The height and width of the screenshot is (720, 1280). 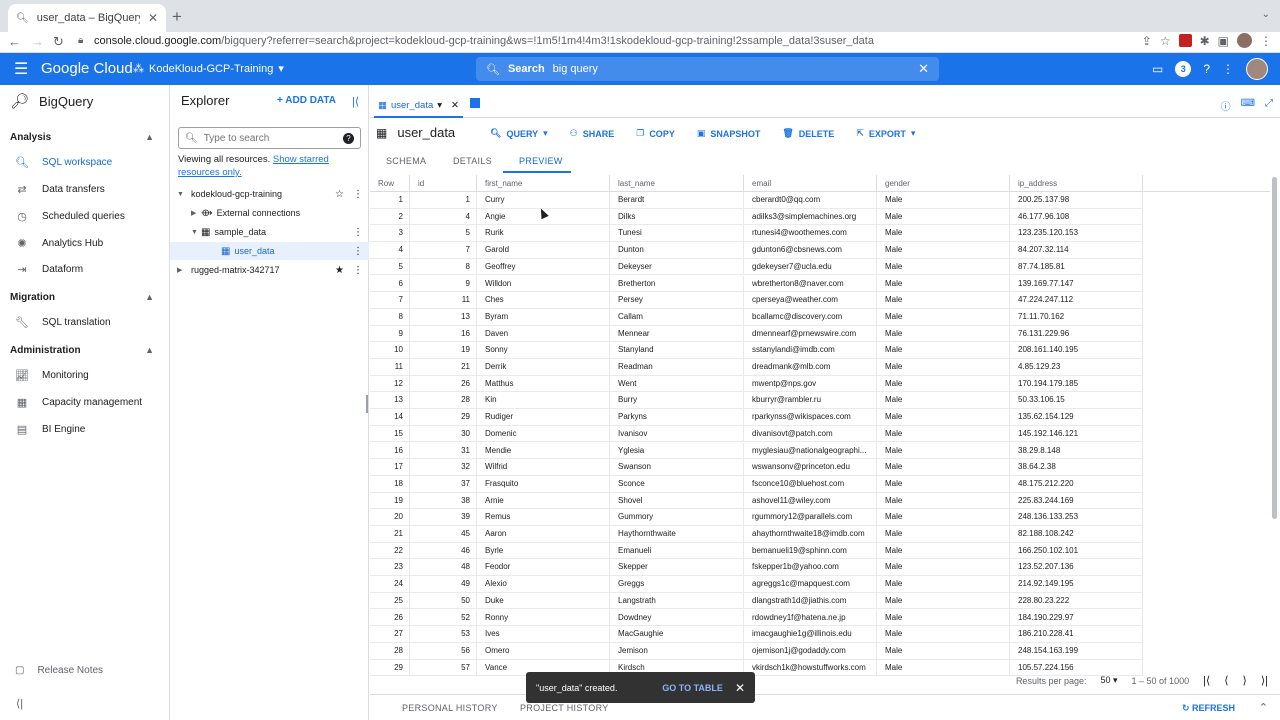 What do you see at coordinates (472, 161) in the screenshot?
I see `tab-details: DETAILS` at bounding box center [472, 161].